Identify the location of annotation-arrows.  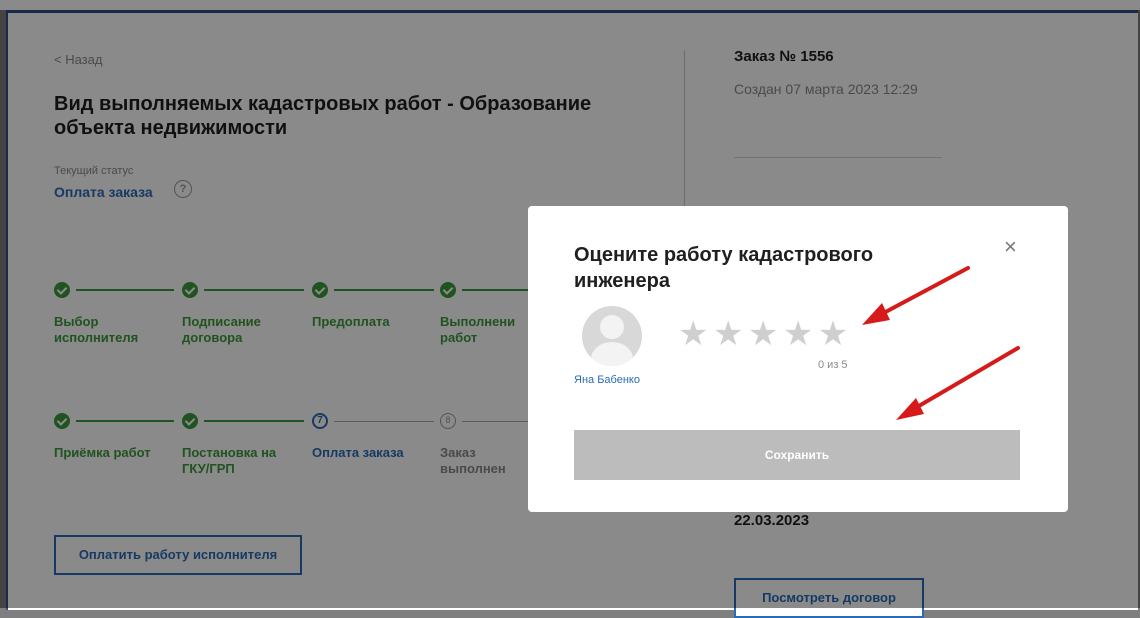
(941, 343).